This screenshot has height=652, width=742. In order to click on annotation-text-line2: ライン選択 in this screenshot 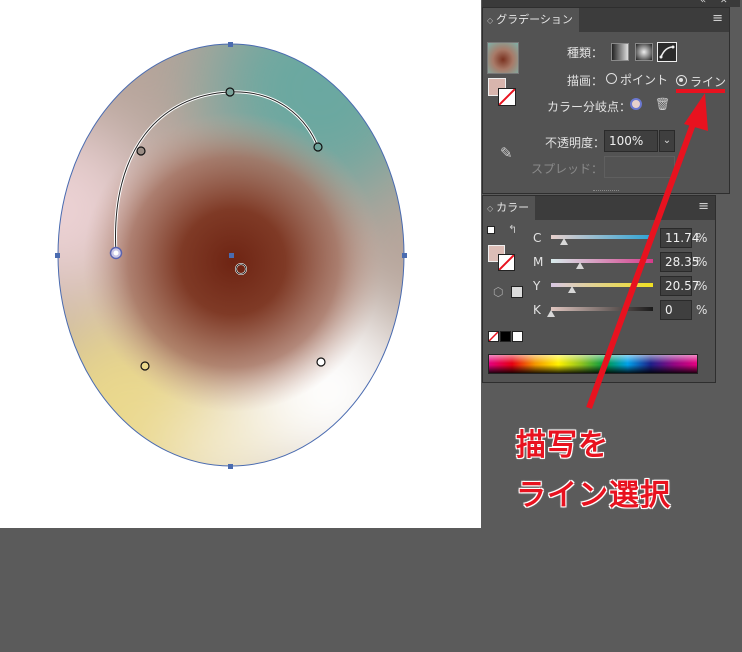, I will do `click(593, 495)`.